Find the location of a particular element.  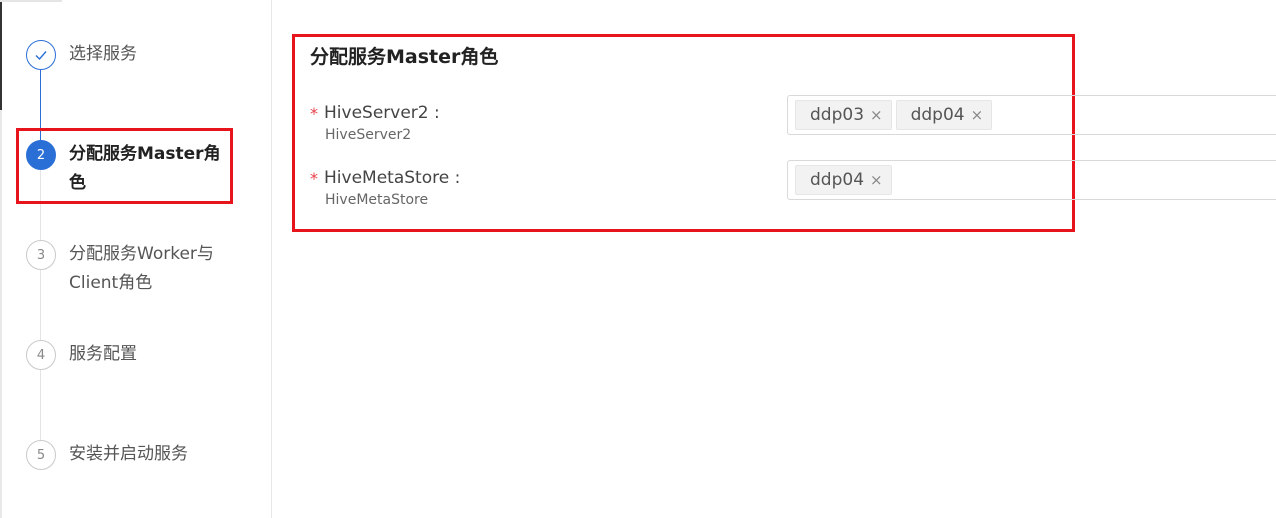

step-number: 3 is located at coordinates (41, 255).